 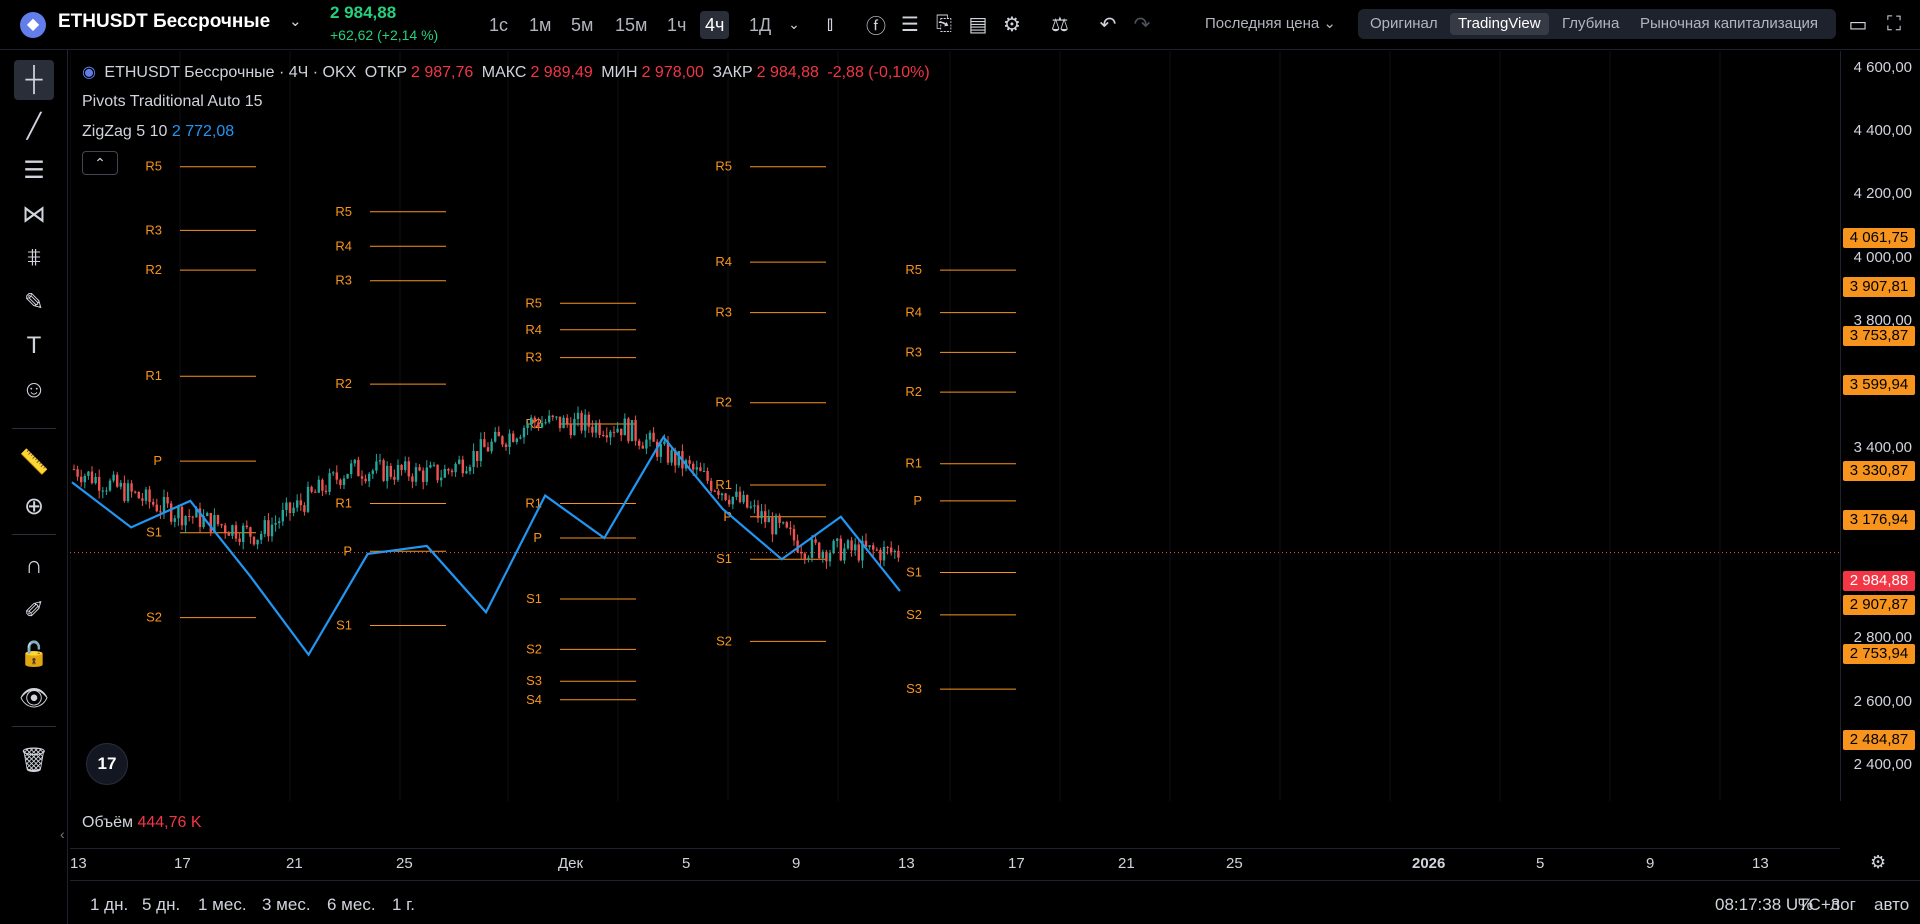 What do you see at coordinates (1142, 24) in the screenshot?
I see `redo-icon: ↷` at bounding box center [1142, 24].